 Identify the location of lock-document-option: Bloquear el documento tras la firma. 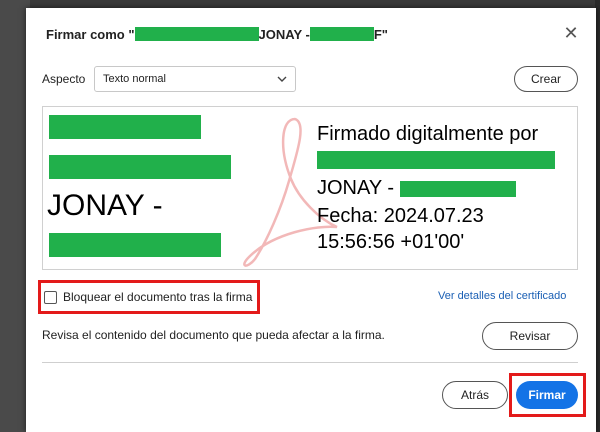
(148, 297).